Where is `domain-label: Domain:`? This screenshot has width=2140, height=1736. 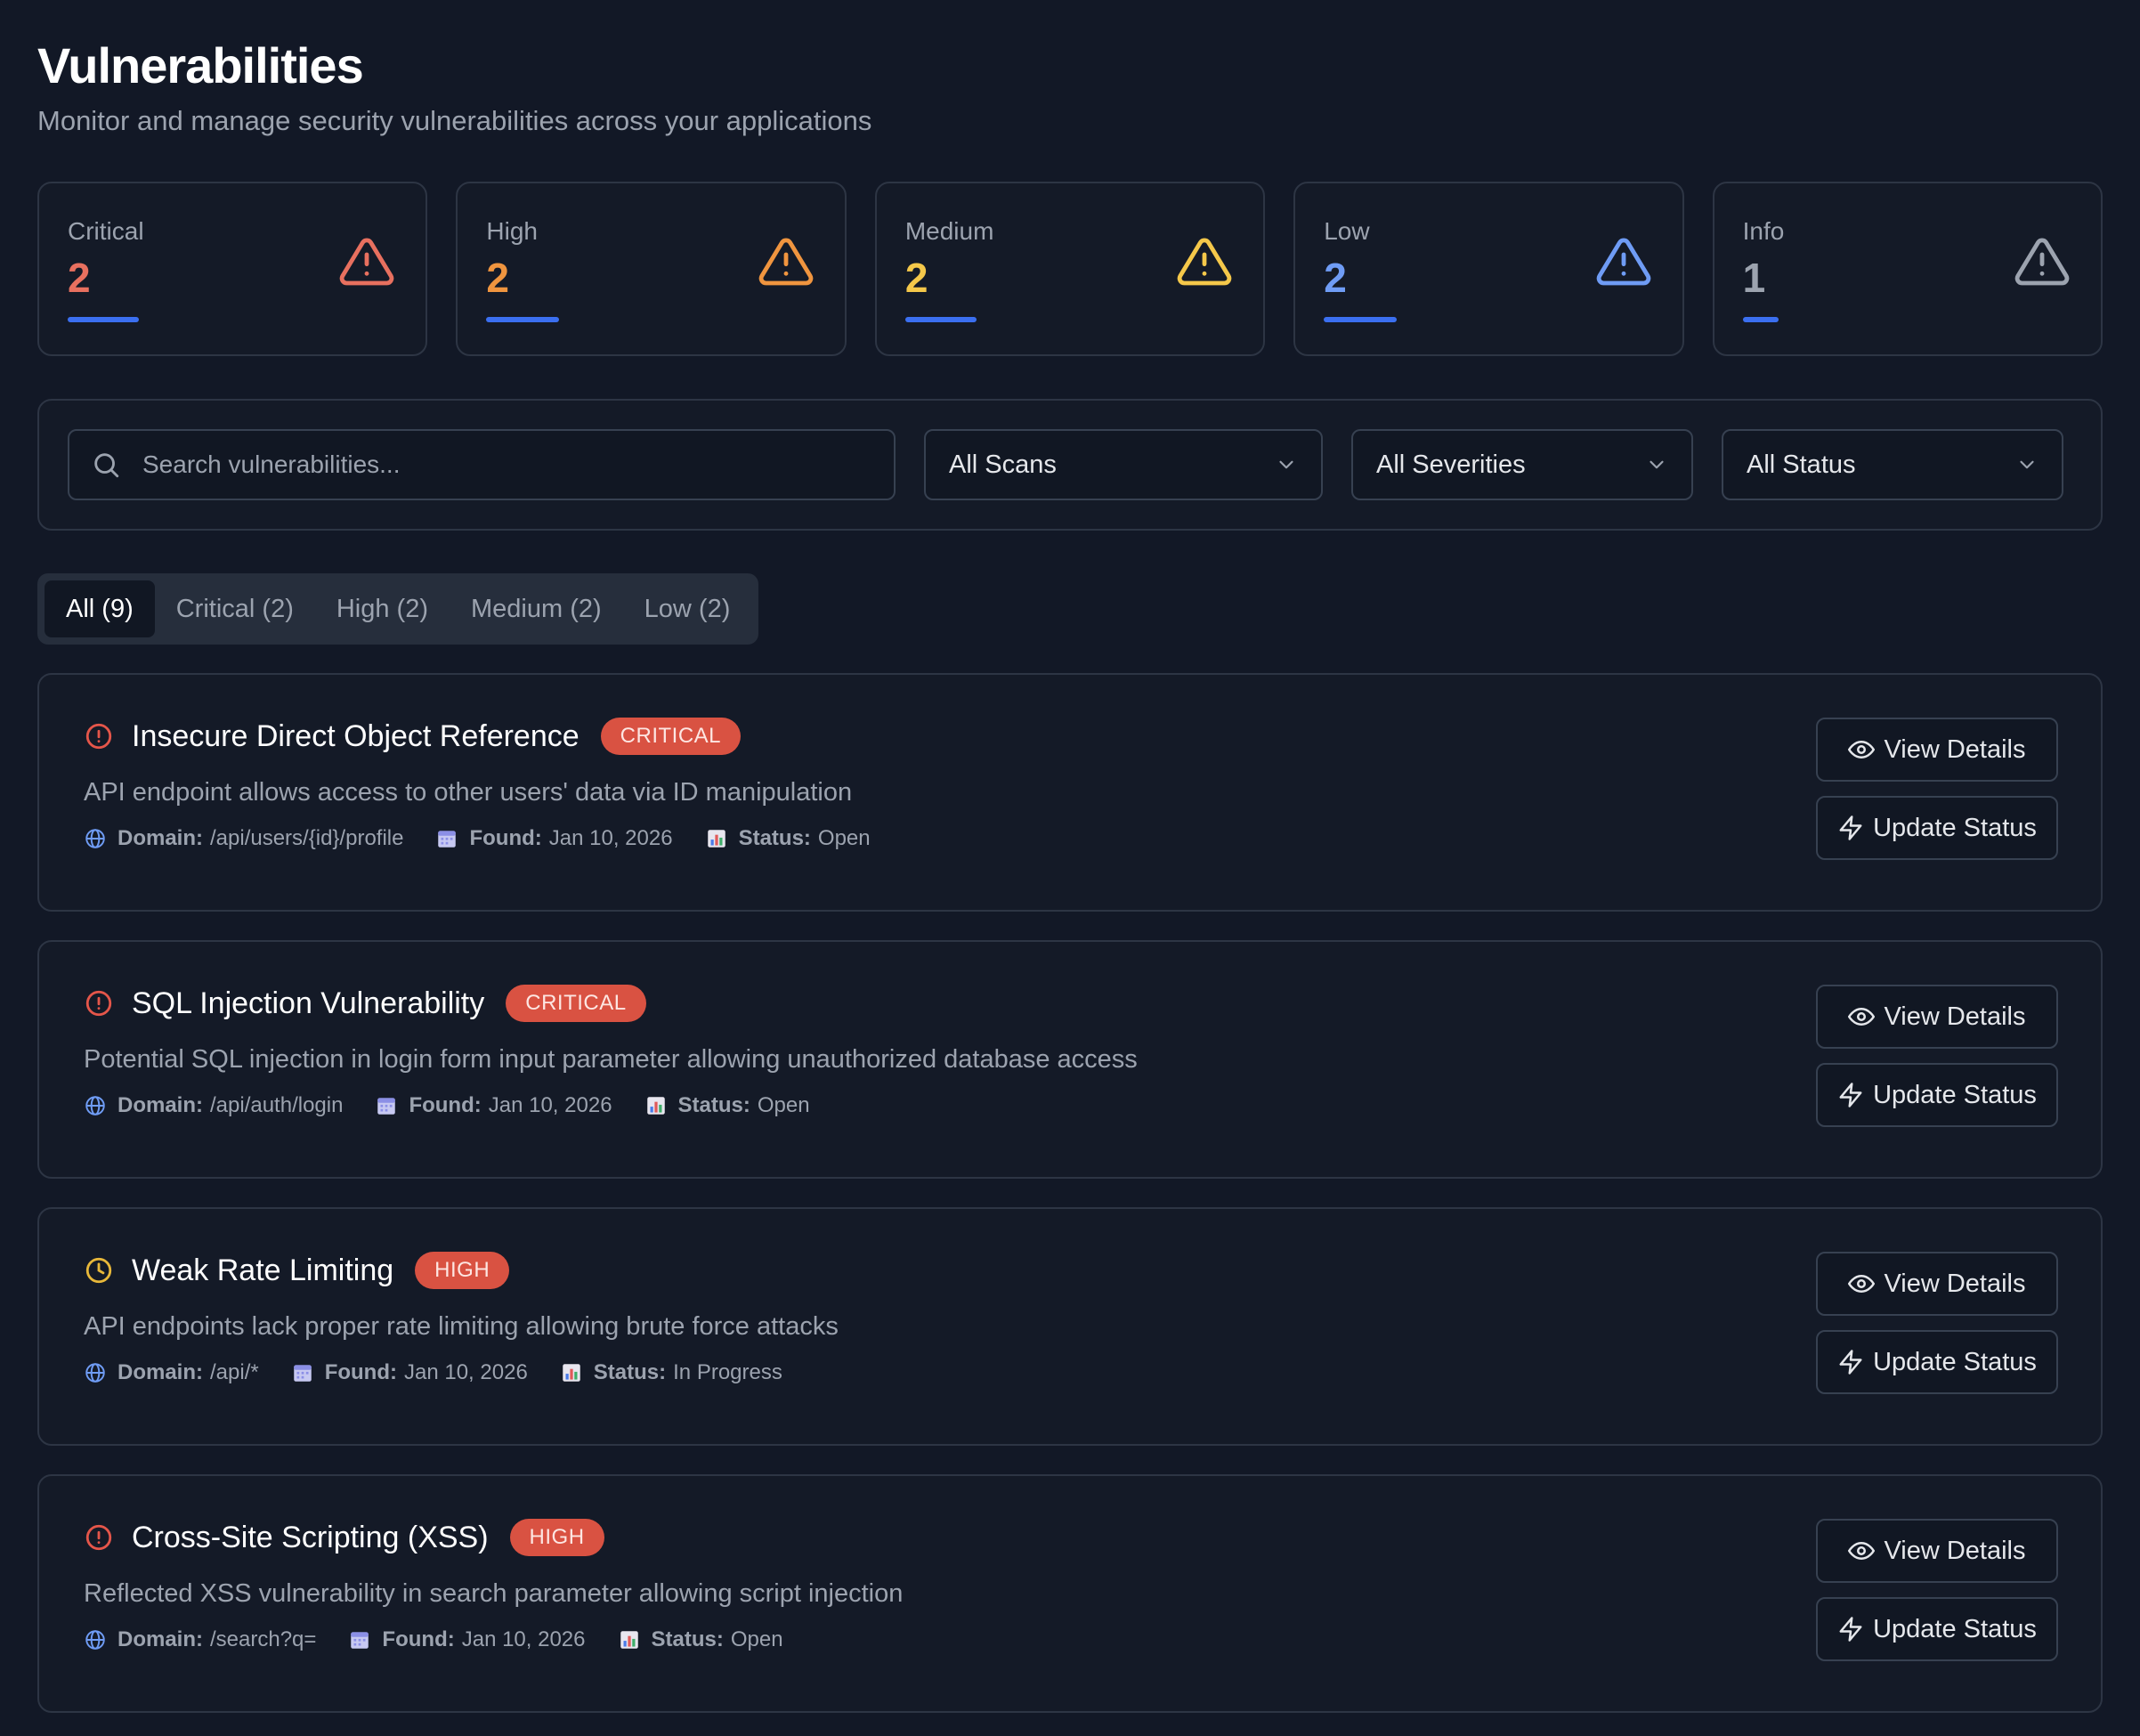
domain-label: Domain: is located at coordinates (160, 1639).